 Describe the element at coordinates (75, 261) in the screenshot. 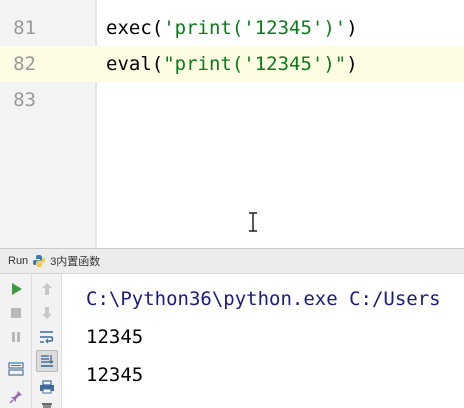

I see `run-config-tab: 3内置函数` at that location.